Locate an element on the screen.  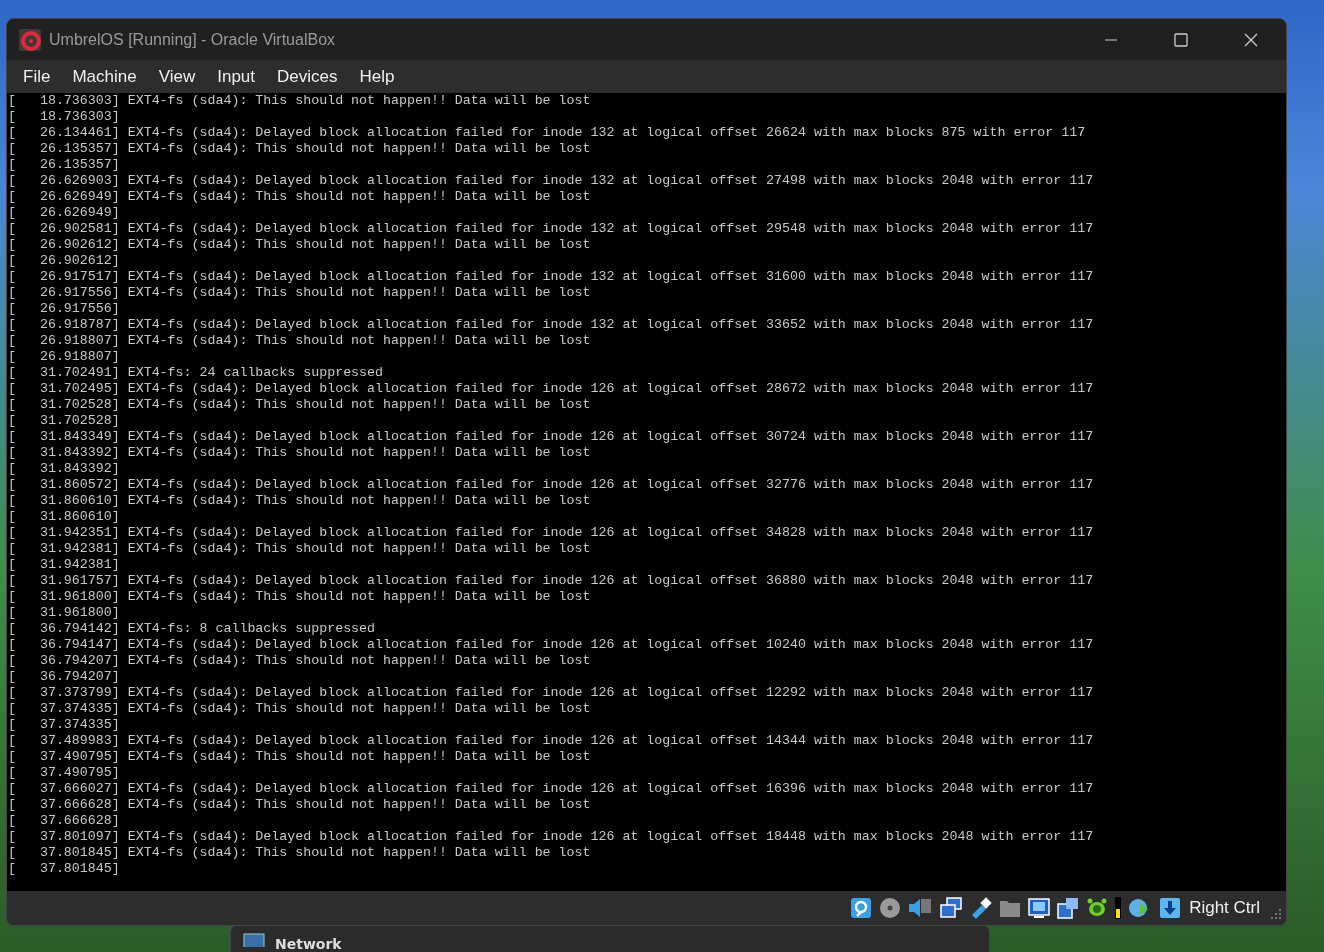
window-title: Network is located at coordinates (308, 943).